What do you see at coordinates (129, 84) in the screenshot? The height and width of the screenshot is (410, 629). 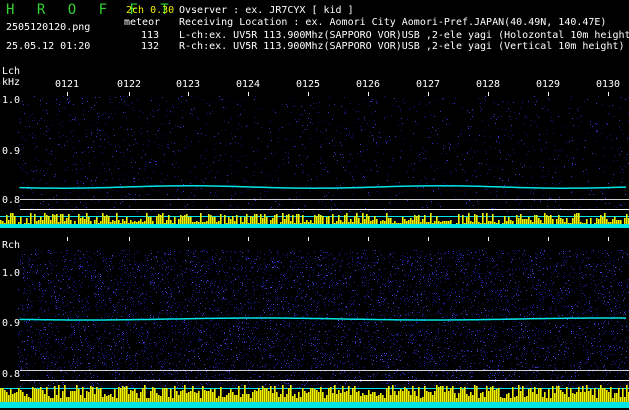 I see `time-tick: 0122` at bounding box center [129, 84].